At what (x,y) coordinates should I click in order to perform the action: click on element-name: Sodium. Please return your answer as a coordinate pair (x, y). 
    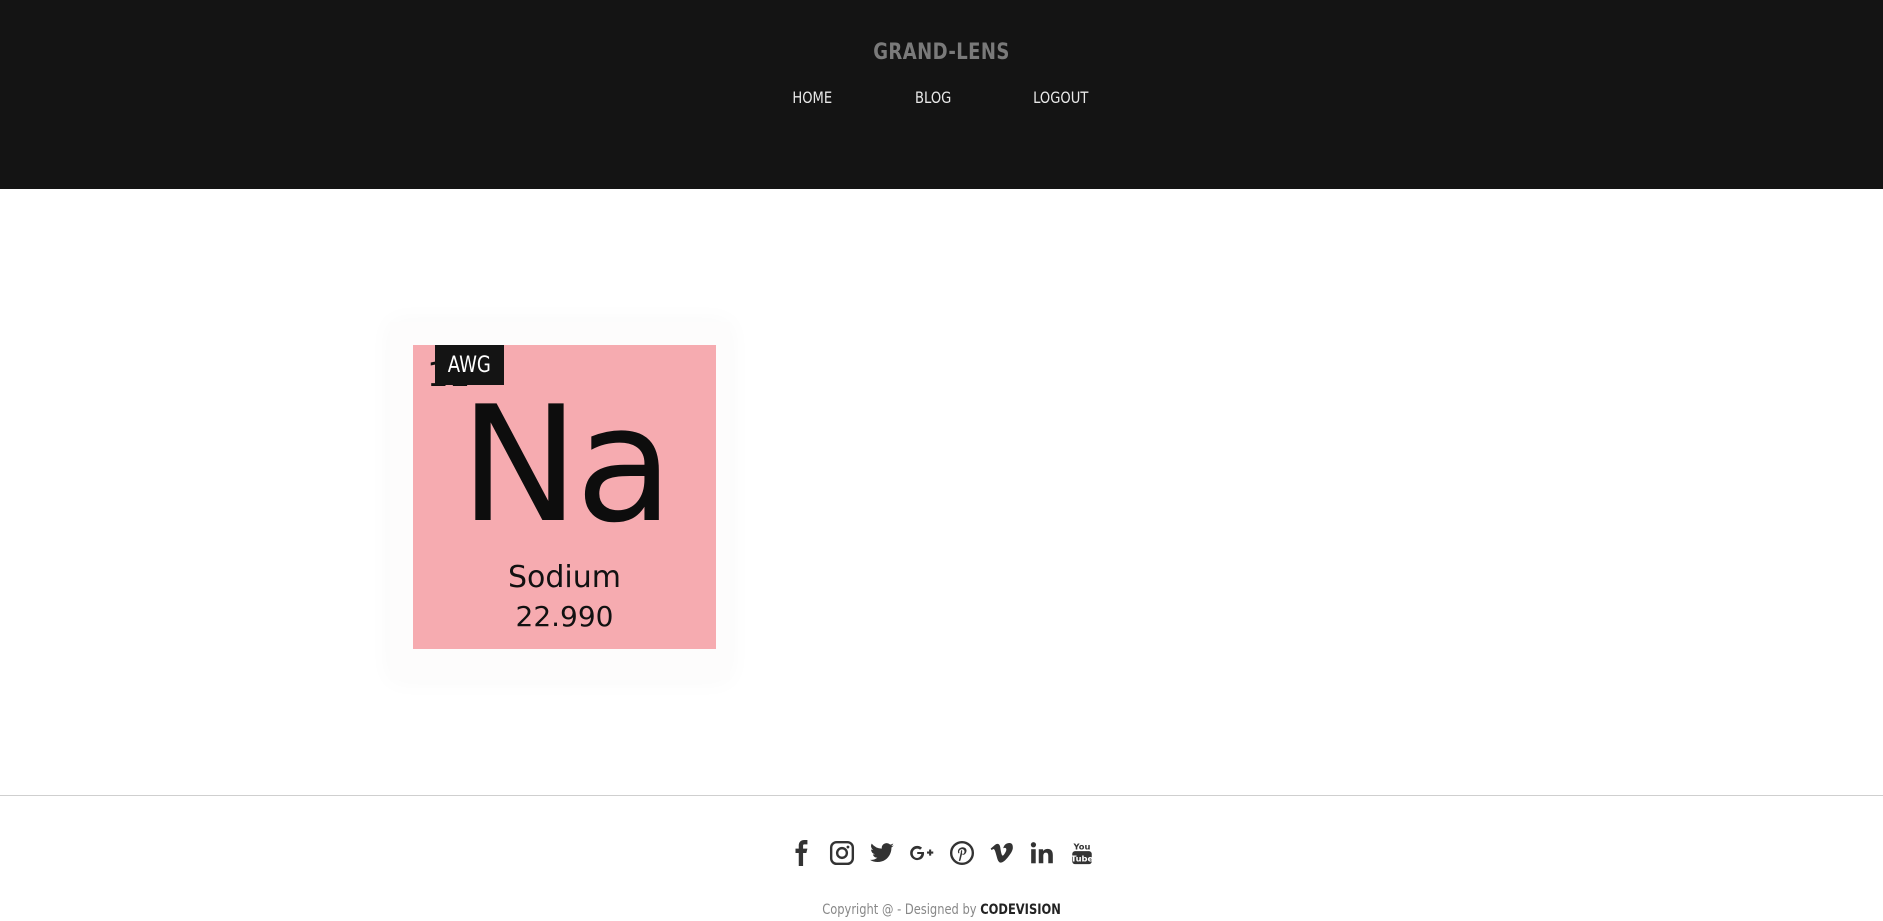
    Looking at the image, I should click on (564, 577).